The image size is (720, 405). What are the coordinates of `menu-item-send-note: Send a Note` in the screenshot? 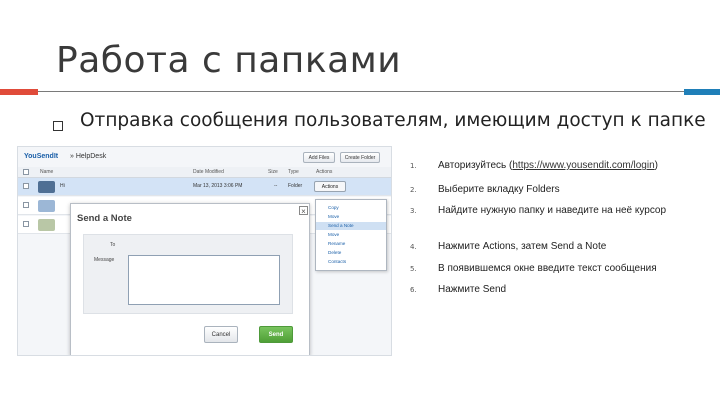 It's located at (351, 226).